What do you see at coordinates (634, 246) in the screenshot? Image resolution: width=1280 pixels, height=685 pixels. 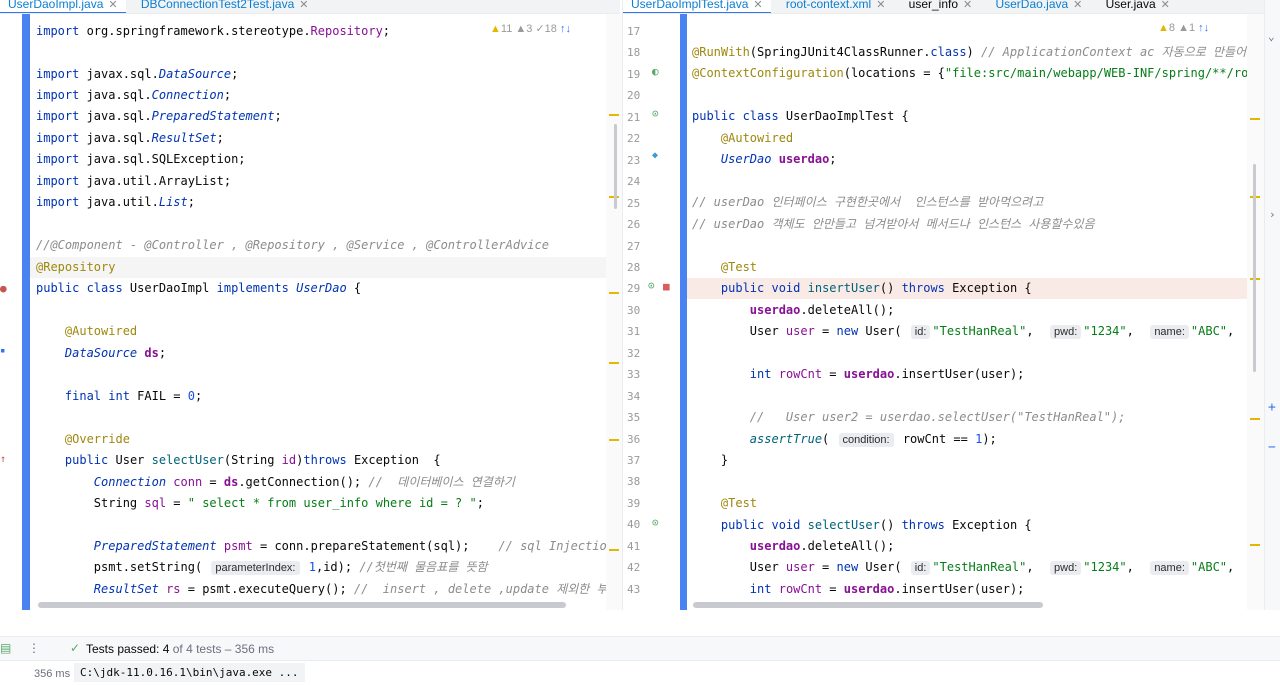 I see `line-number: 27` at bounding box center [634, 246].